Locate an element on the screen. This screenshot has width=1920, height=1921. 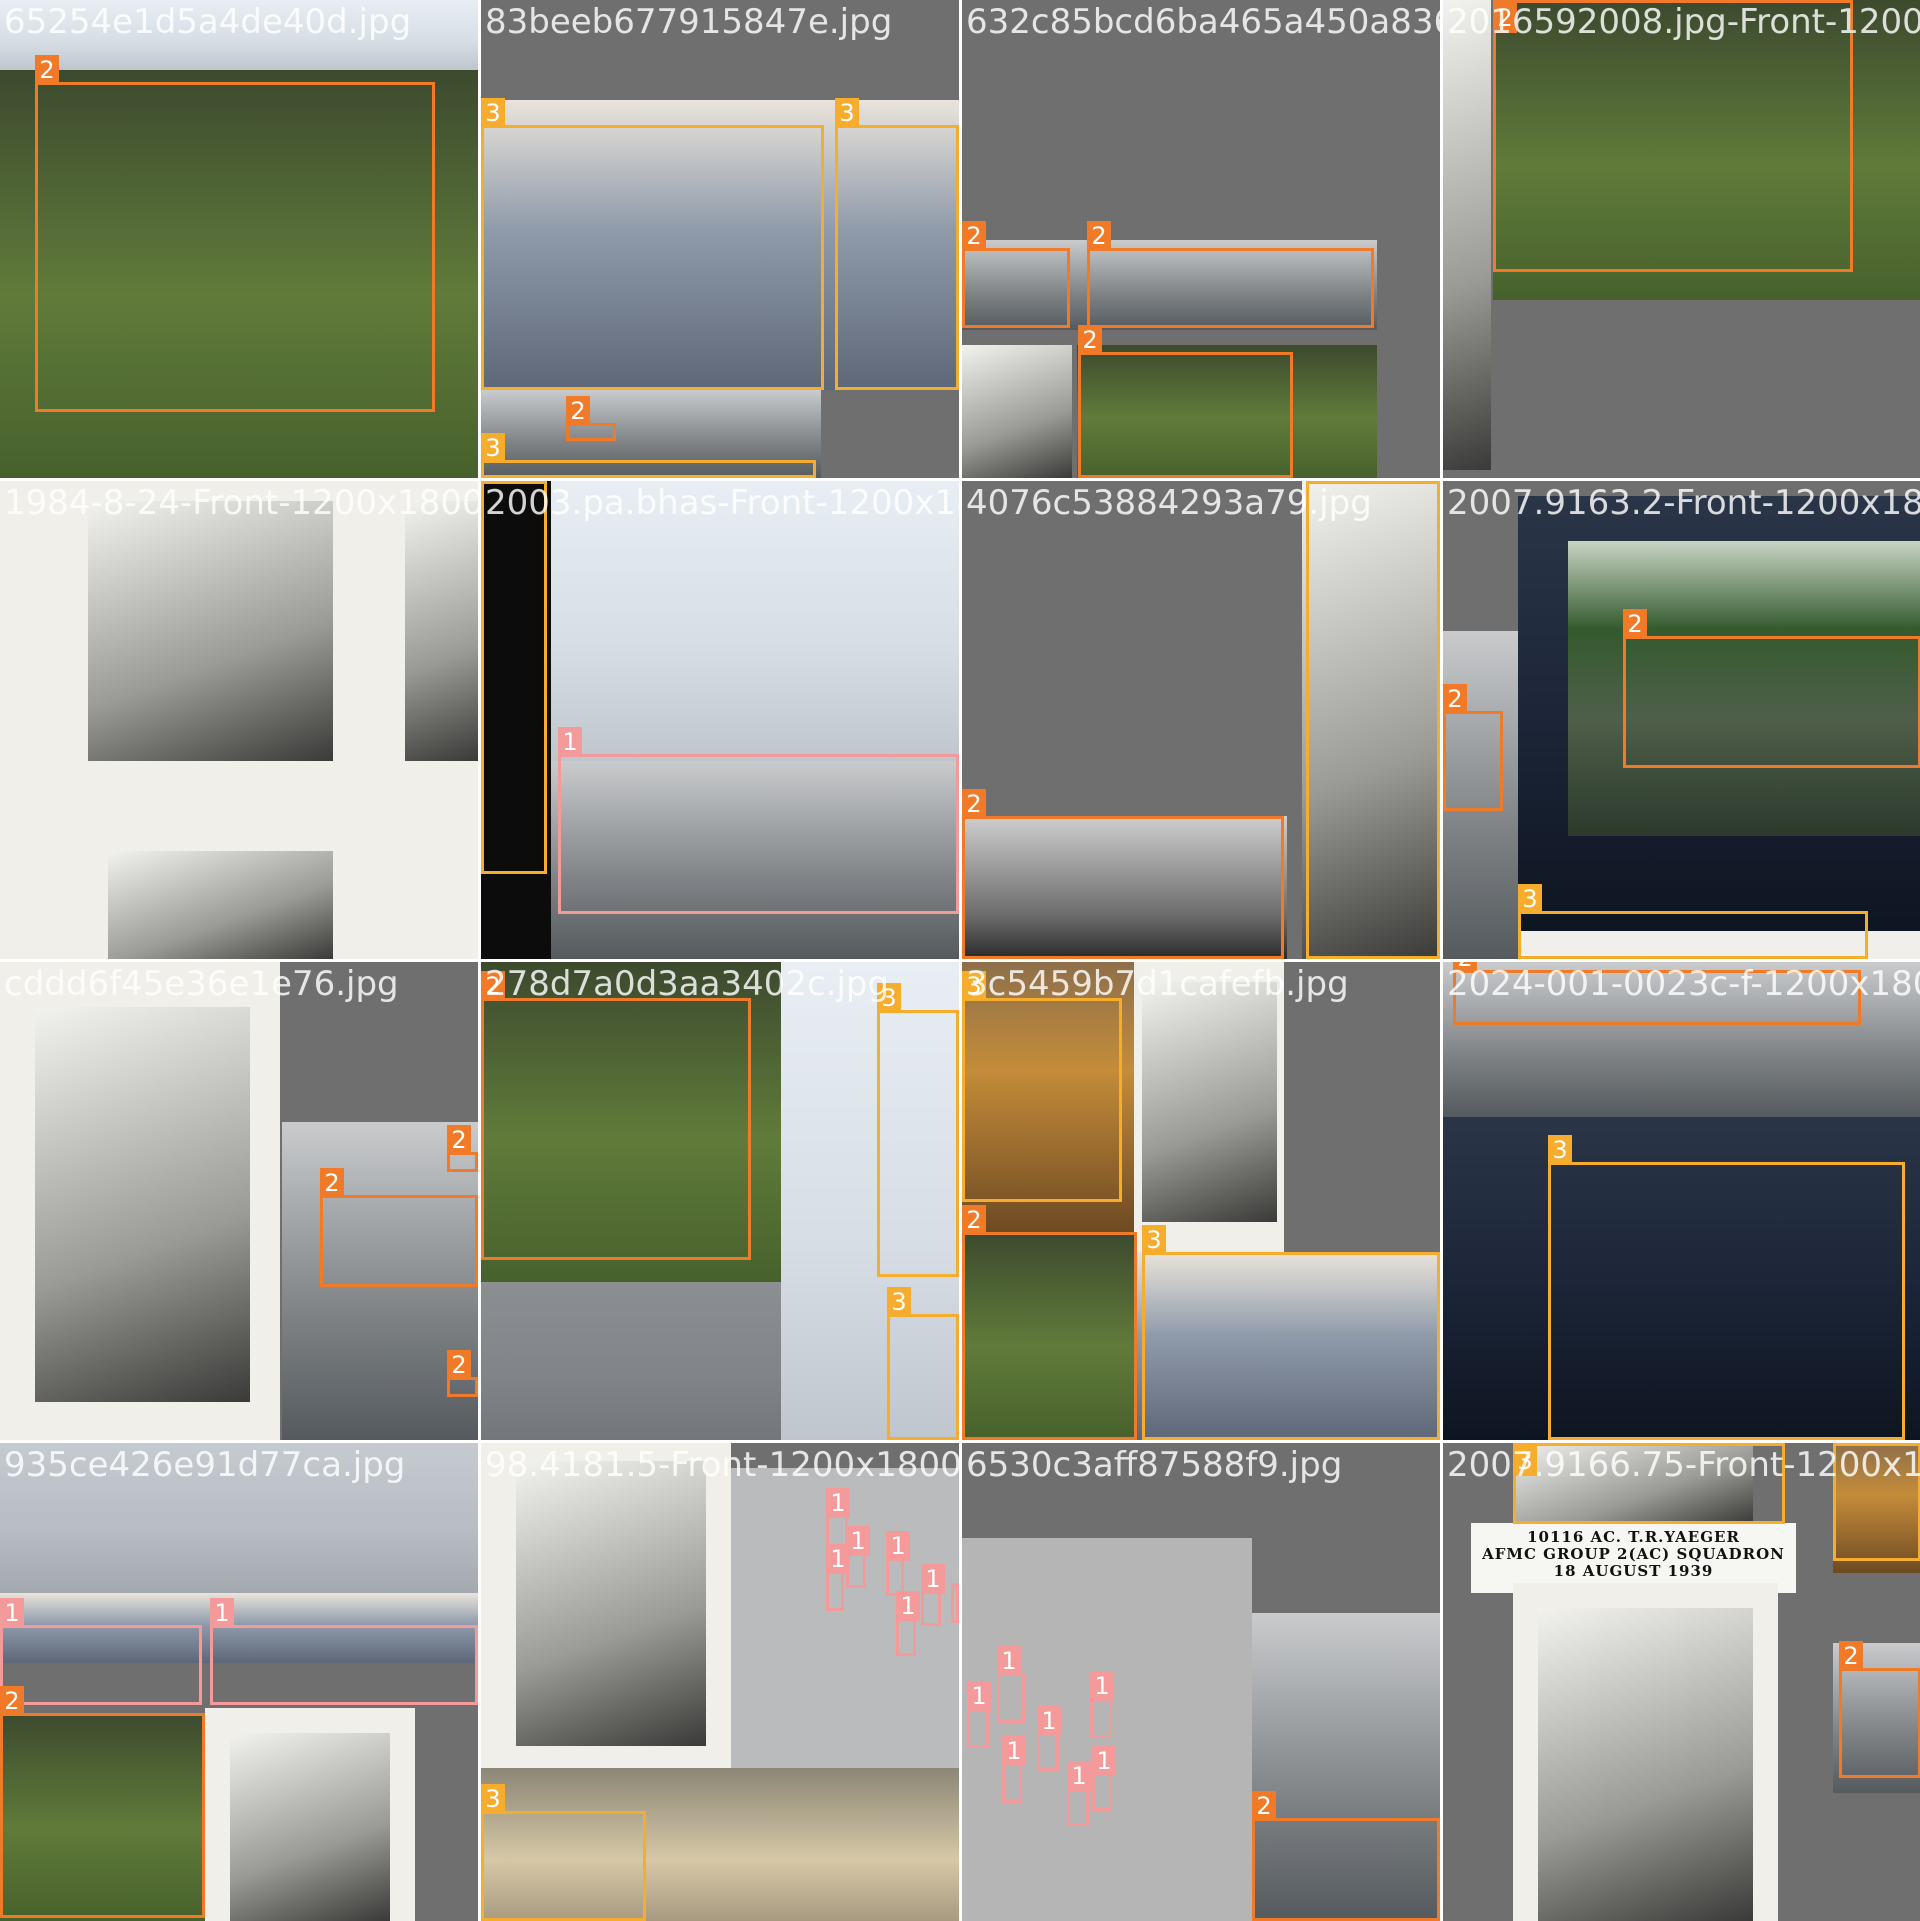
photo-clouds is located at coordinates (631, 1361).